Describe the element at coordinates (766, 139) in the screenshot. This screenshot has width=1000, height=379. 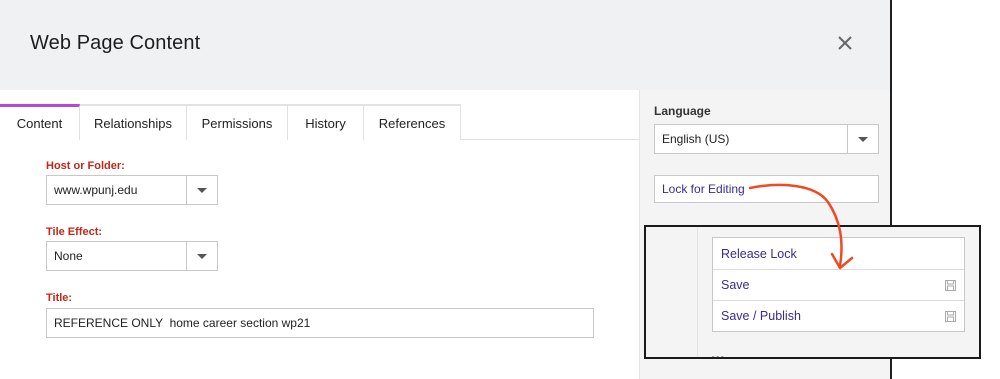
I see `language-select: English (US)` at that location.